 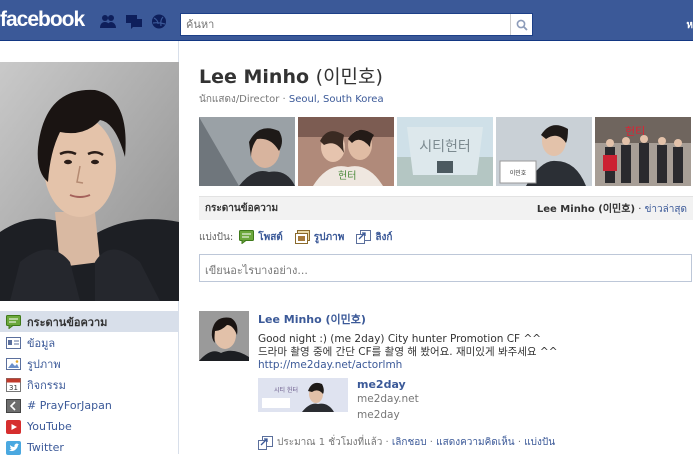 I want to click on sidebar-item-label: Twitter, so click(x=45, y=447).